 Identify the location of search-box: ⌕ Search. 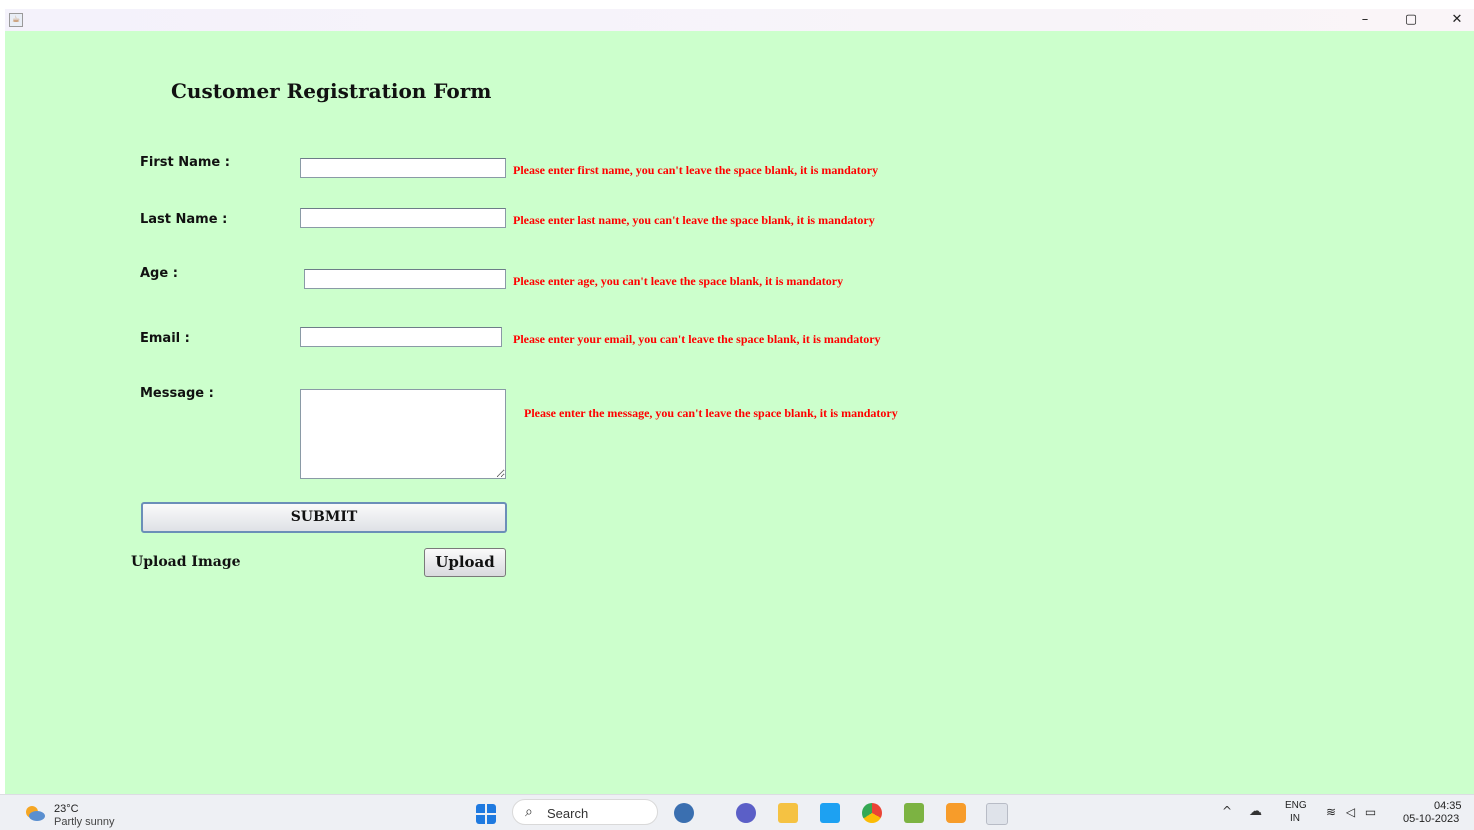
(585, 812).